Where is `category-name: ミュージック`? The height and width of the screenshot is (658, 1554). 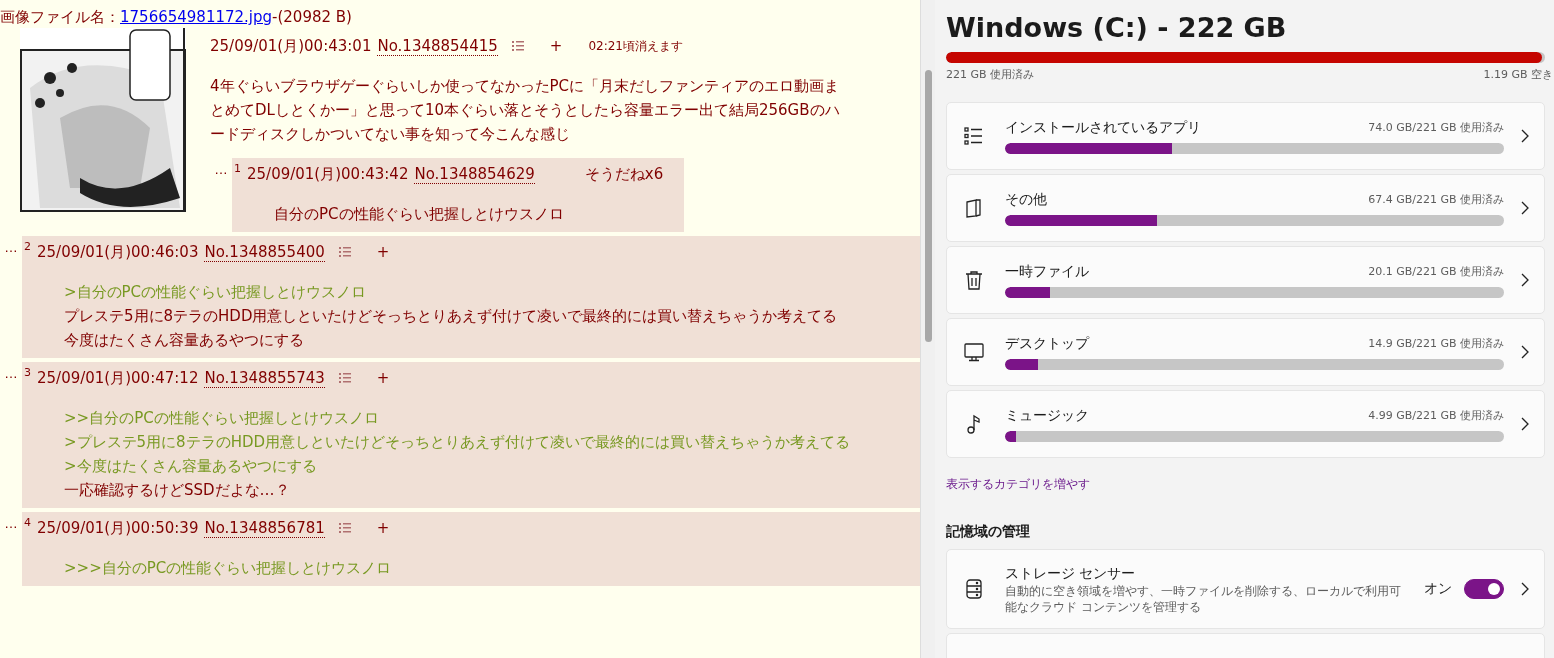 category-name: ミュージック is located at coordinates (1047, 415).